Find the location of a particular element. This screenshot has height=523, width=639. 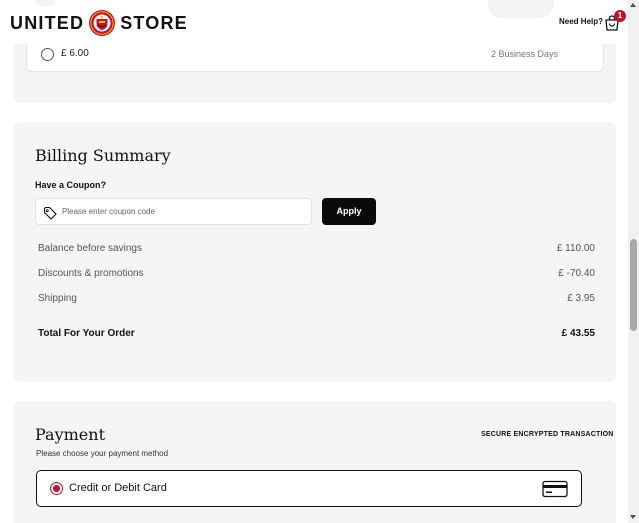

order-total-label: Total For Your Order is located at coordinates (86, 333).